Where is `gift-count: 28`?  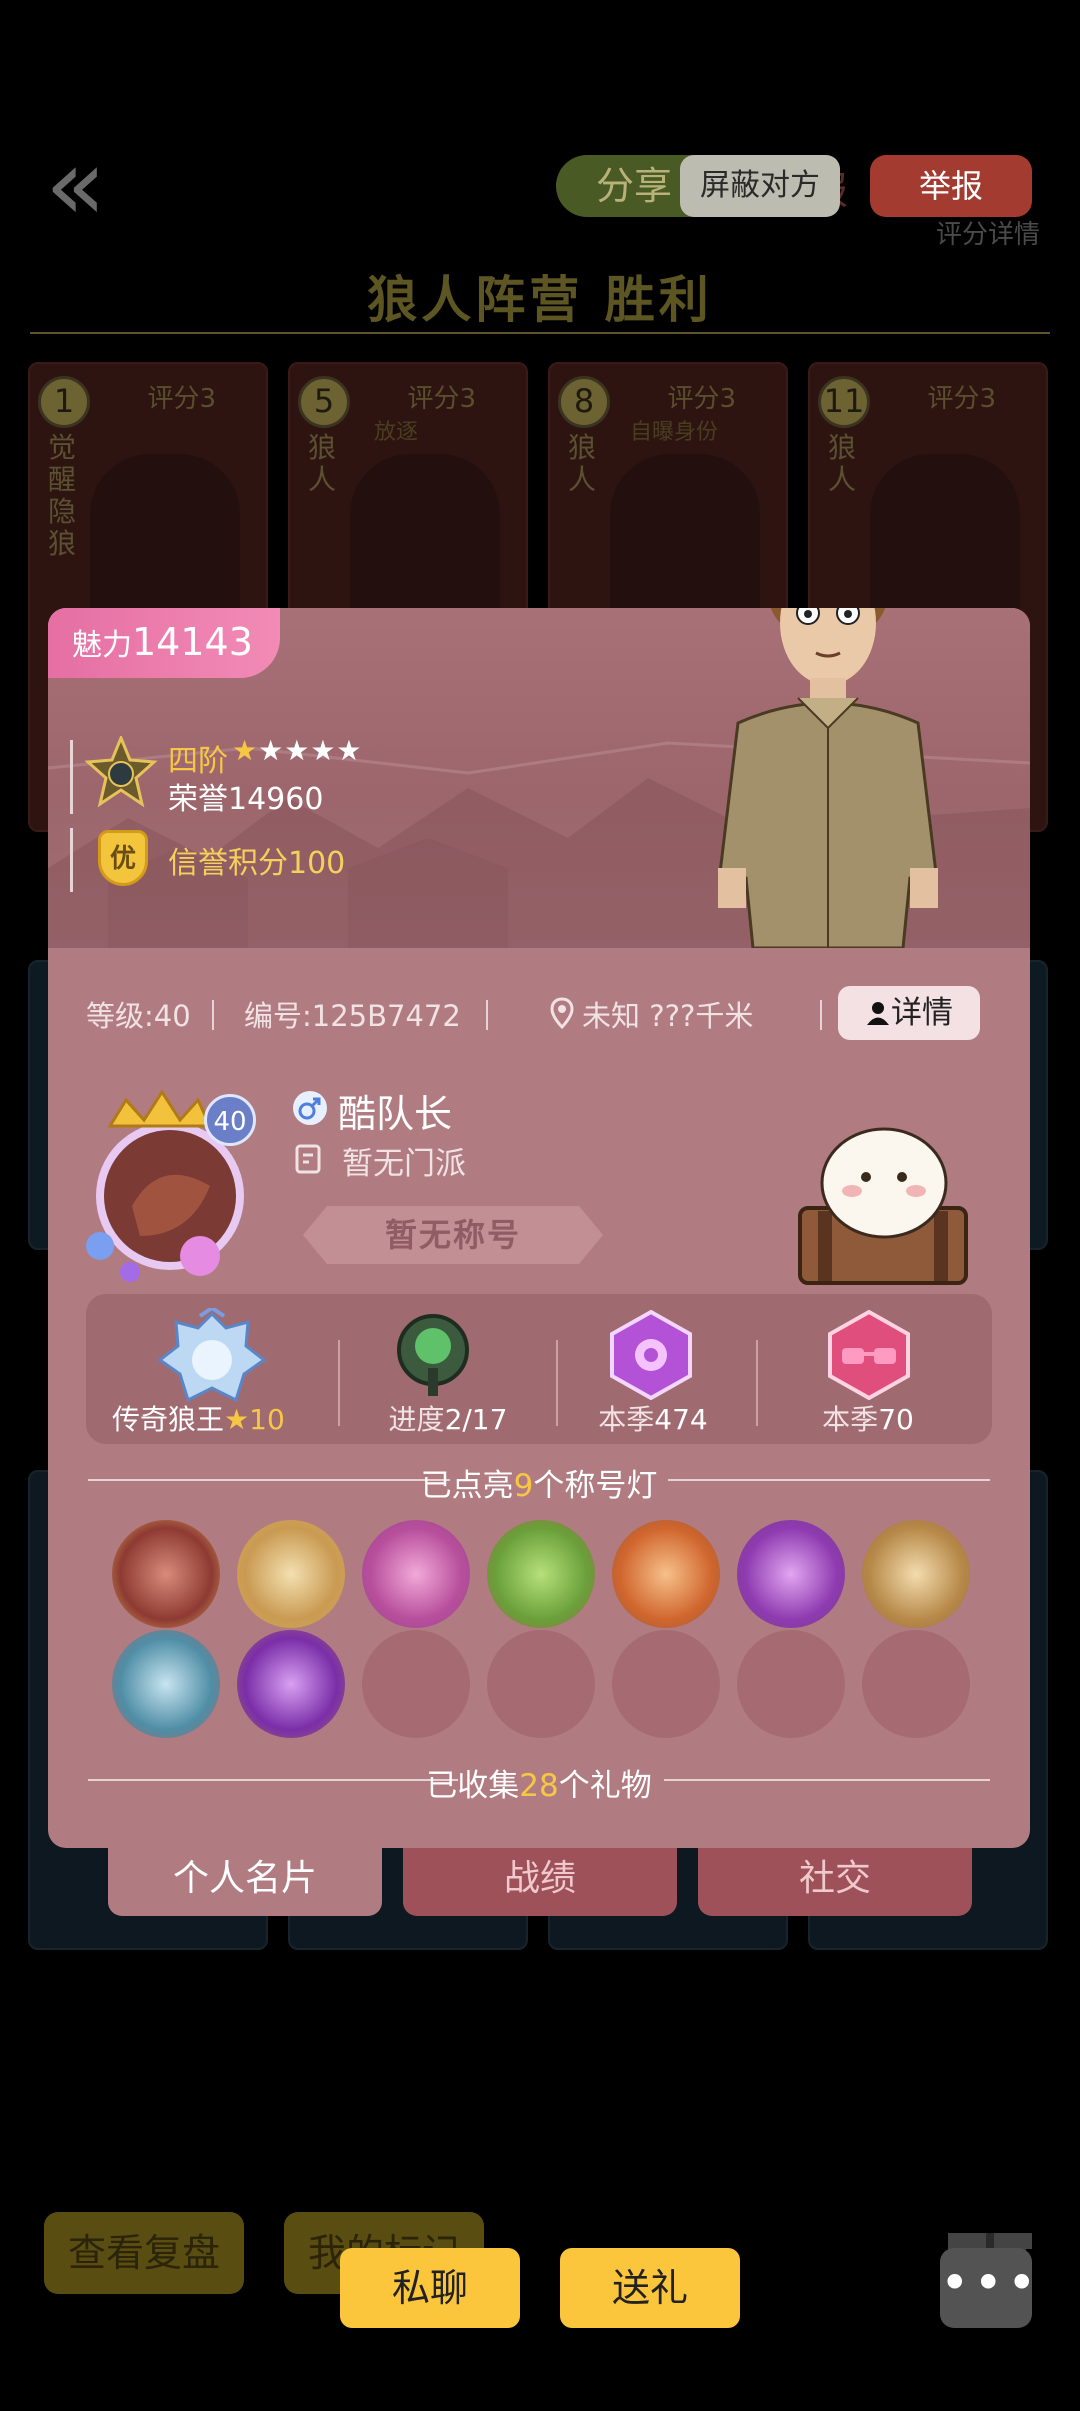 gift-count: 28 is located at coordinates (539, 1786).